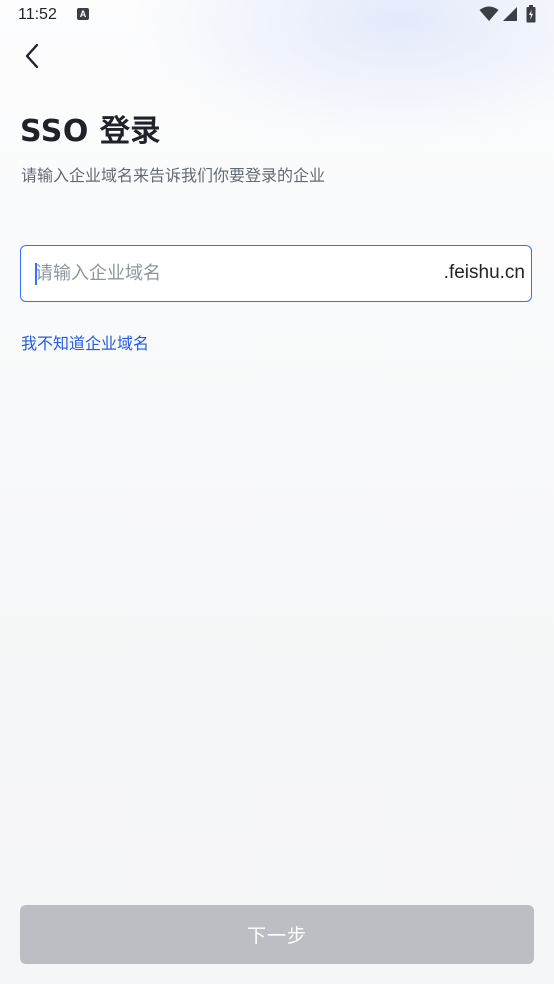  What do you see at coordinates (531, 14) in the screenshot?
I see `battery-icon` at bounding box center [531, 14].